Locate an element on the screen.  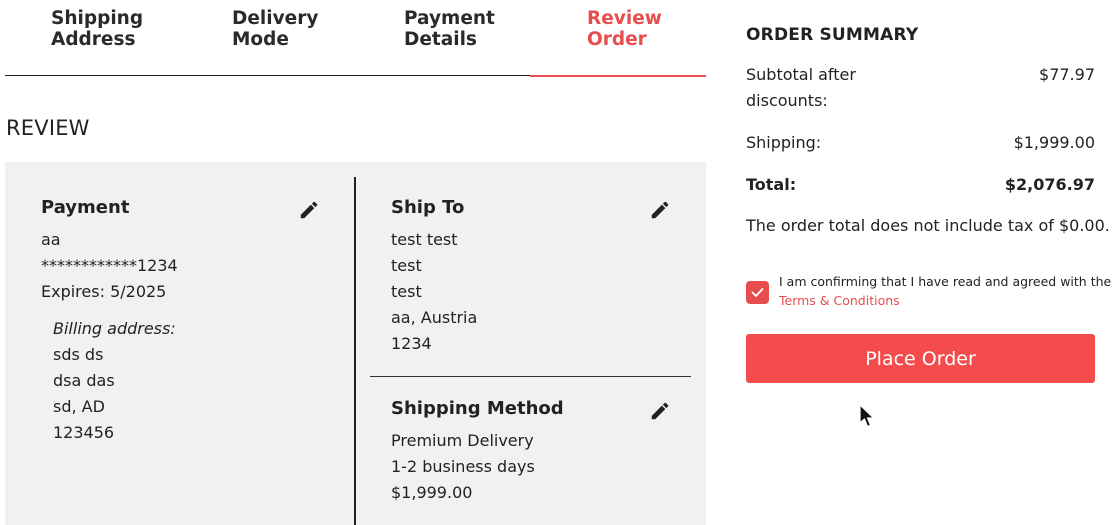
edit-shipping-method-pencil-icon is located at coordinates (660, 411).